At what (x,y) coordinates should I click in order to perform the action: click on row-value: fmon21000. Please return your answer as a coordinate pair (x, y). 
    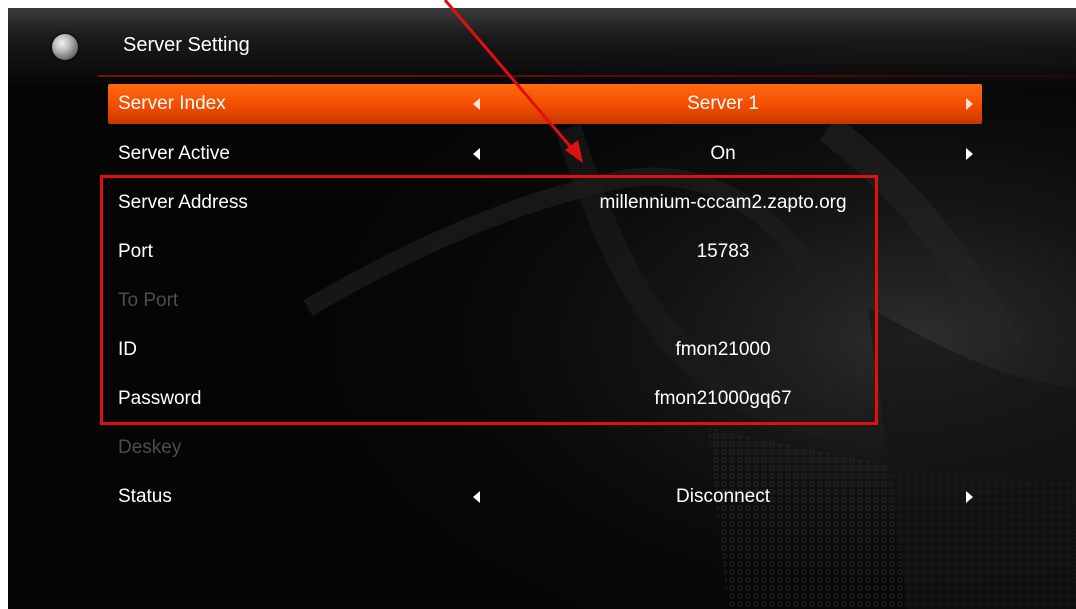
    Looking at the image, I should click on (723, 349).